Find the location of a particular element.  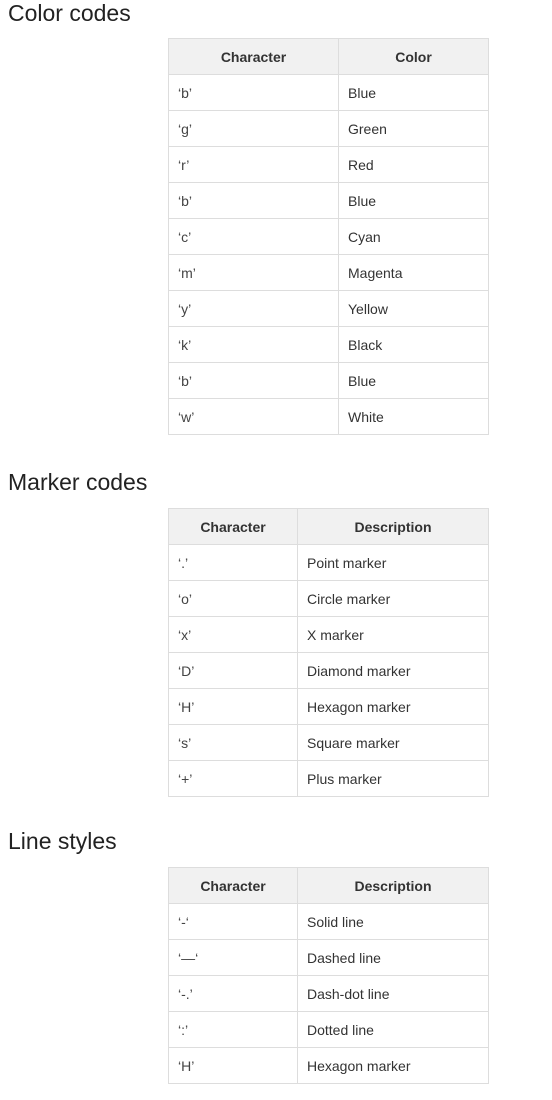

table-row: ‘o’ Circle marker is located at coordinates (328, 598).